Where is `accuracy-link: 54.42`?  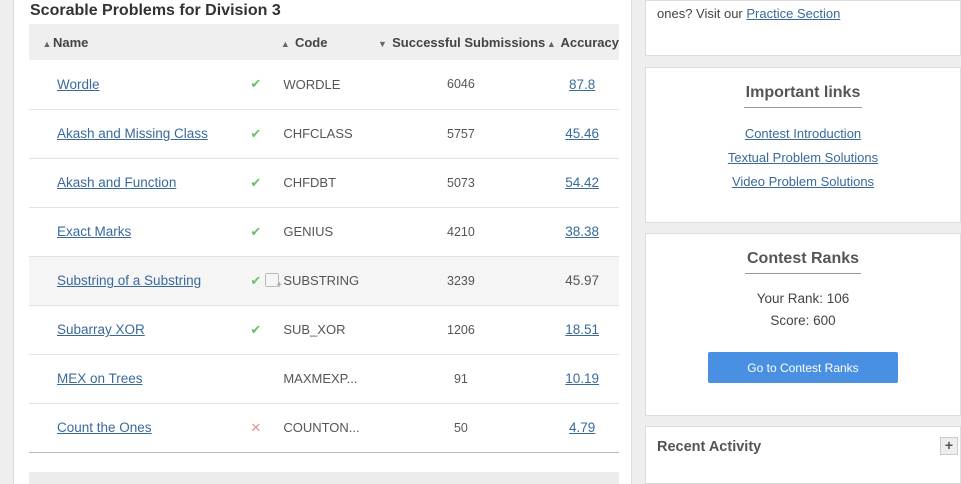
accuracy-link: 54.42 is located at coordinates (582, 182).